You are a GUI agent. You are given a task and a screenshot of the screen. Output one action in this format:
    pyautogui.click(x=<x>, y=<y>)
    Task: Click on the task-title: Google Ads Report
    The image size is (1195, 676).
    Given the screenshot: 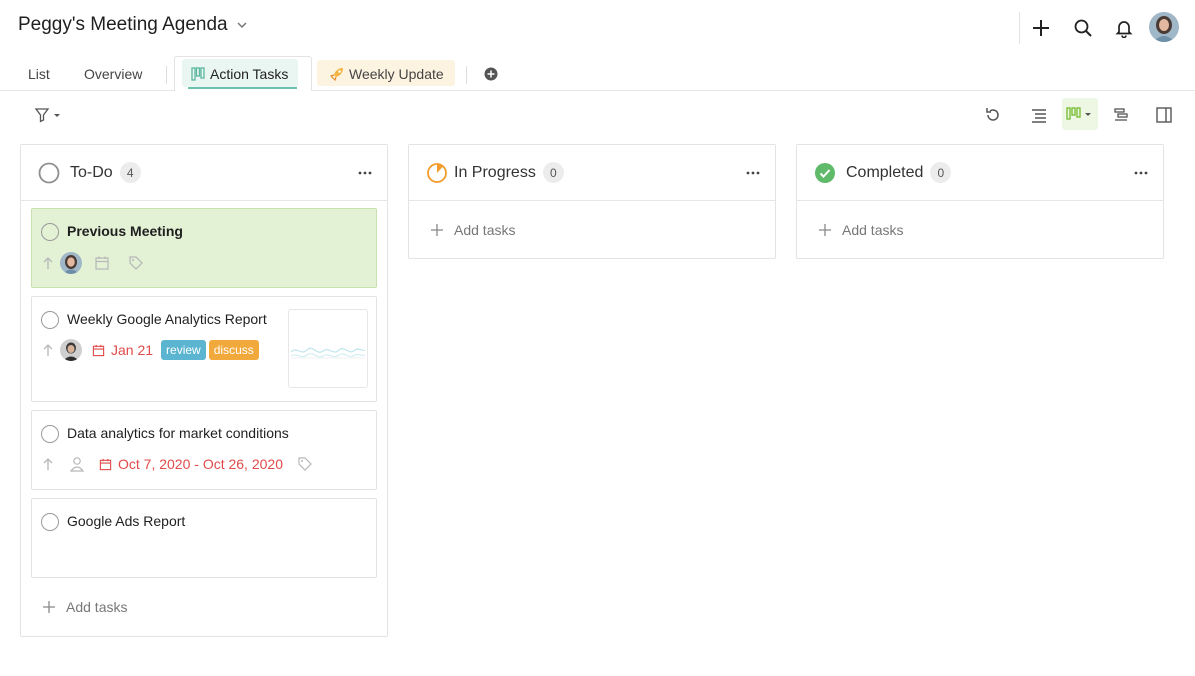 What is the action you would take?
    pyautogui.click(x=126, y=521)
    